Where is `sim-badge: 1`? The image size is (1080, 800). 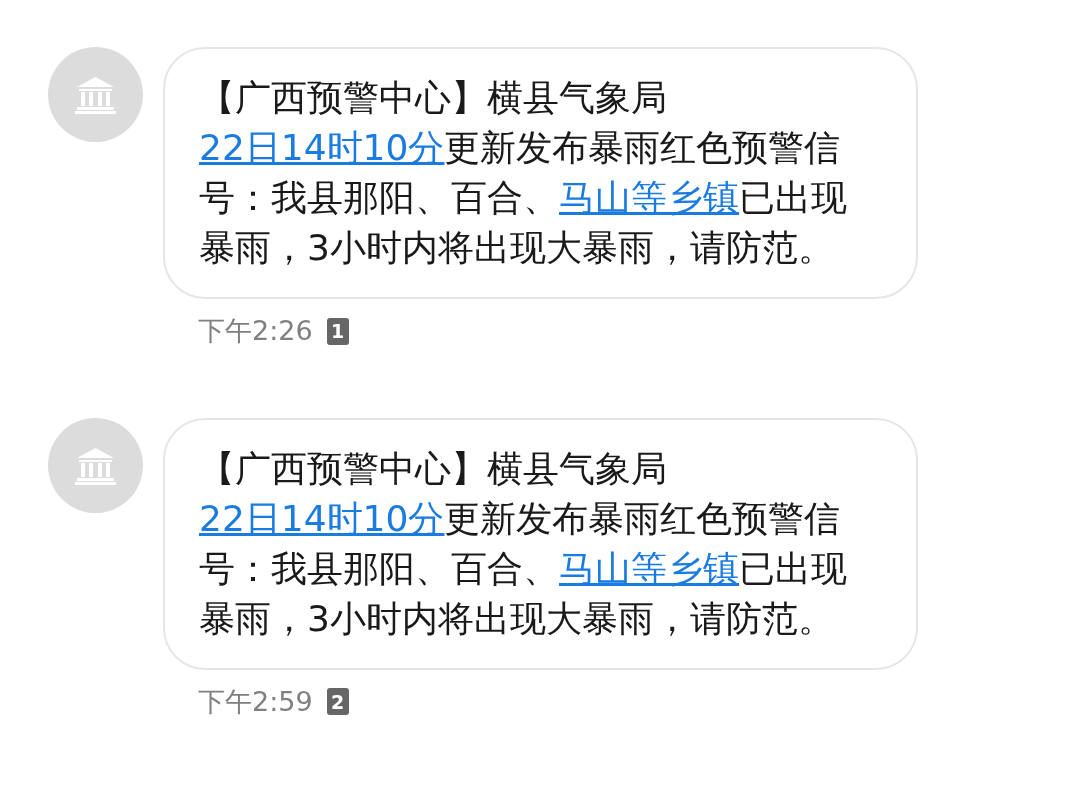 sim-badge: 1 is located at coordinates (337, 331).